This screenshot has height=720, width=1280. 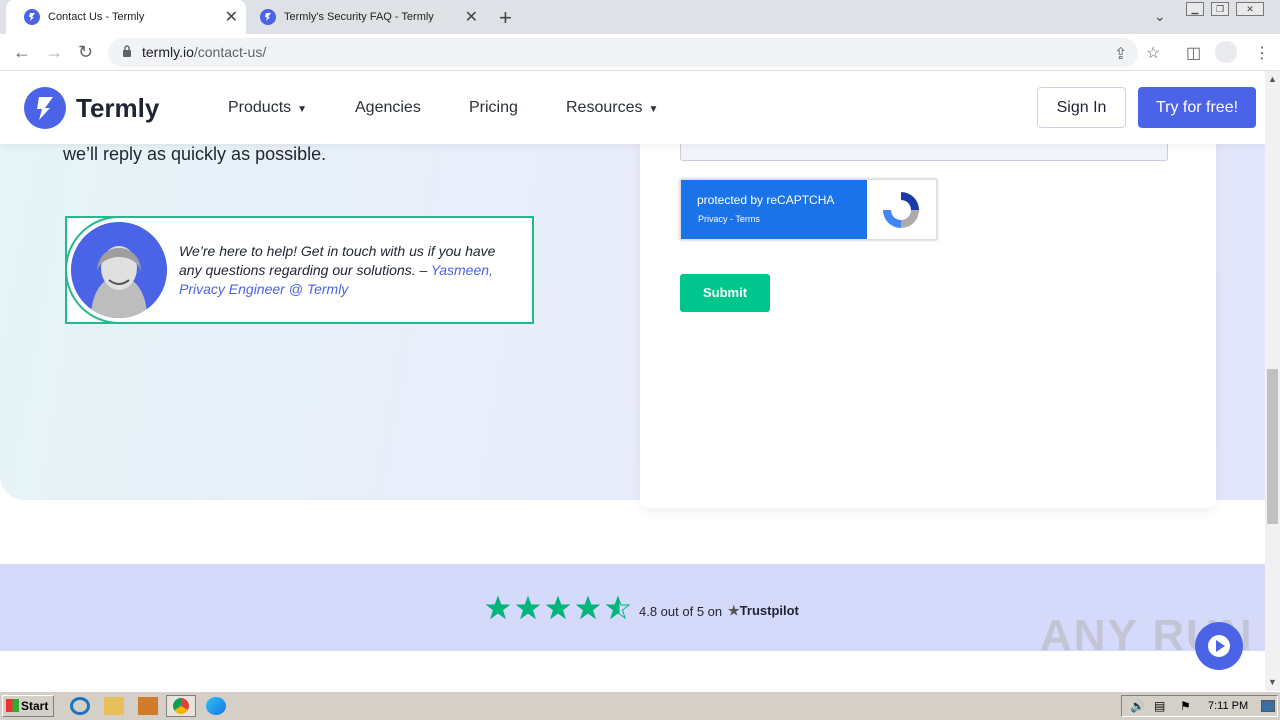 What do you see at coordinates (127, 51) in the screenshot?
I see `lock-icon` at bounding box center [127, 51].